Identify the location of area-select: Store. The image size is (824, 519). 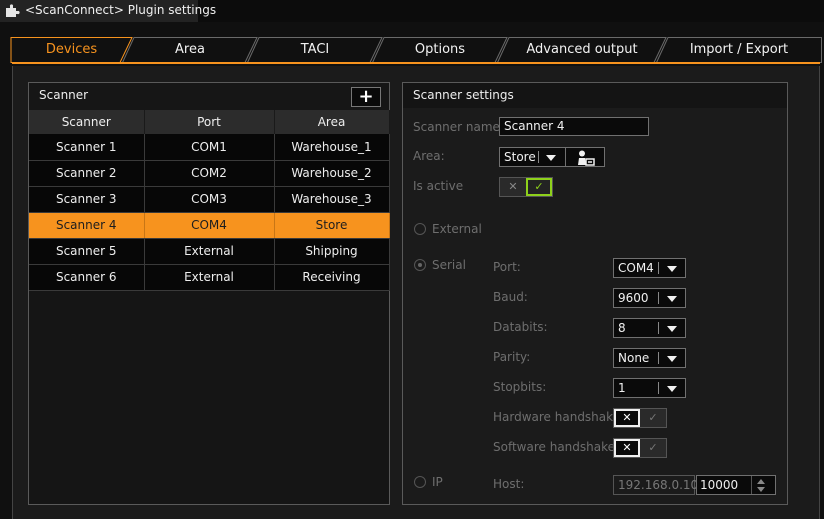
(532, 157).